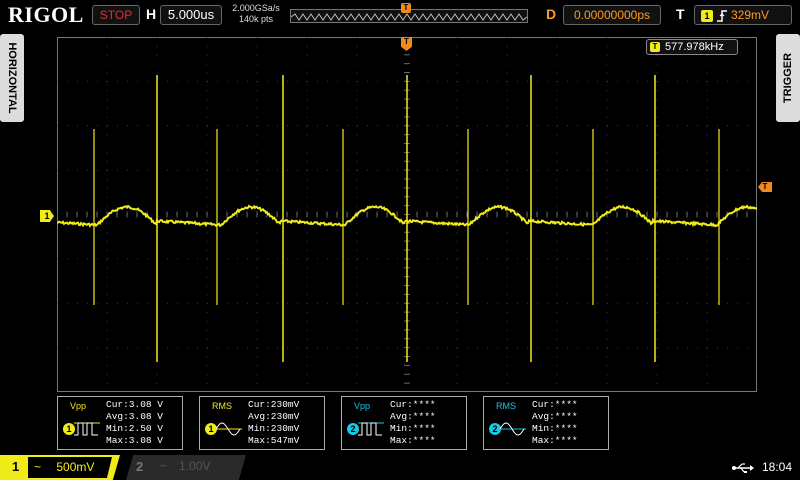 This screenshot has height=480, width=800. Describe the element at coordinates (140, 466) in the screenshot. I see `ch2-number: 2` at that location.